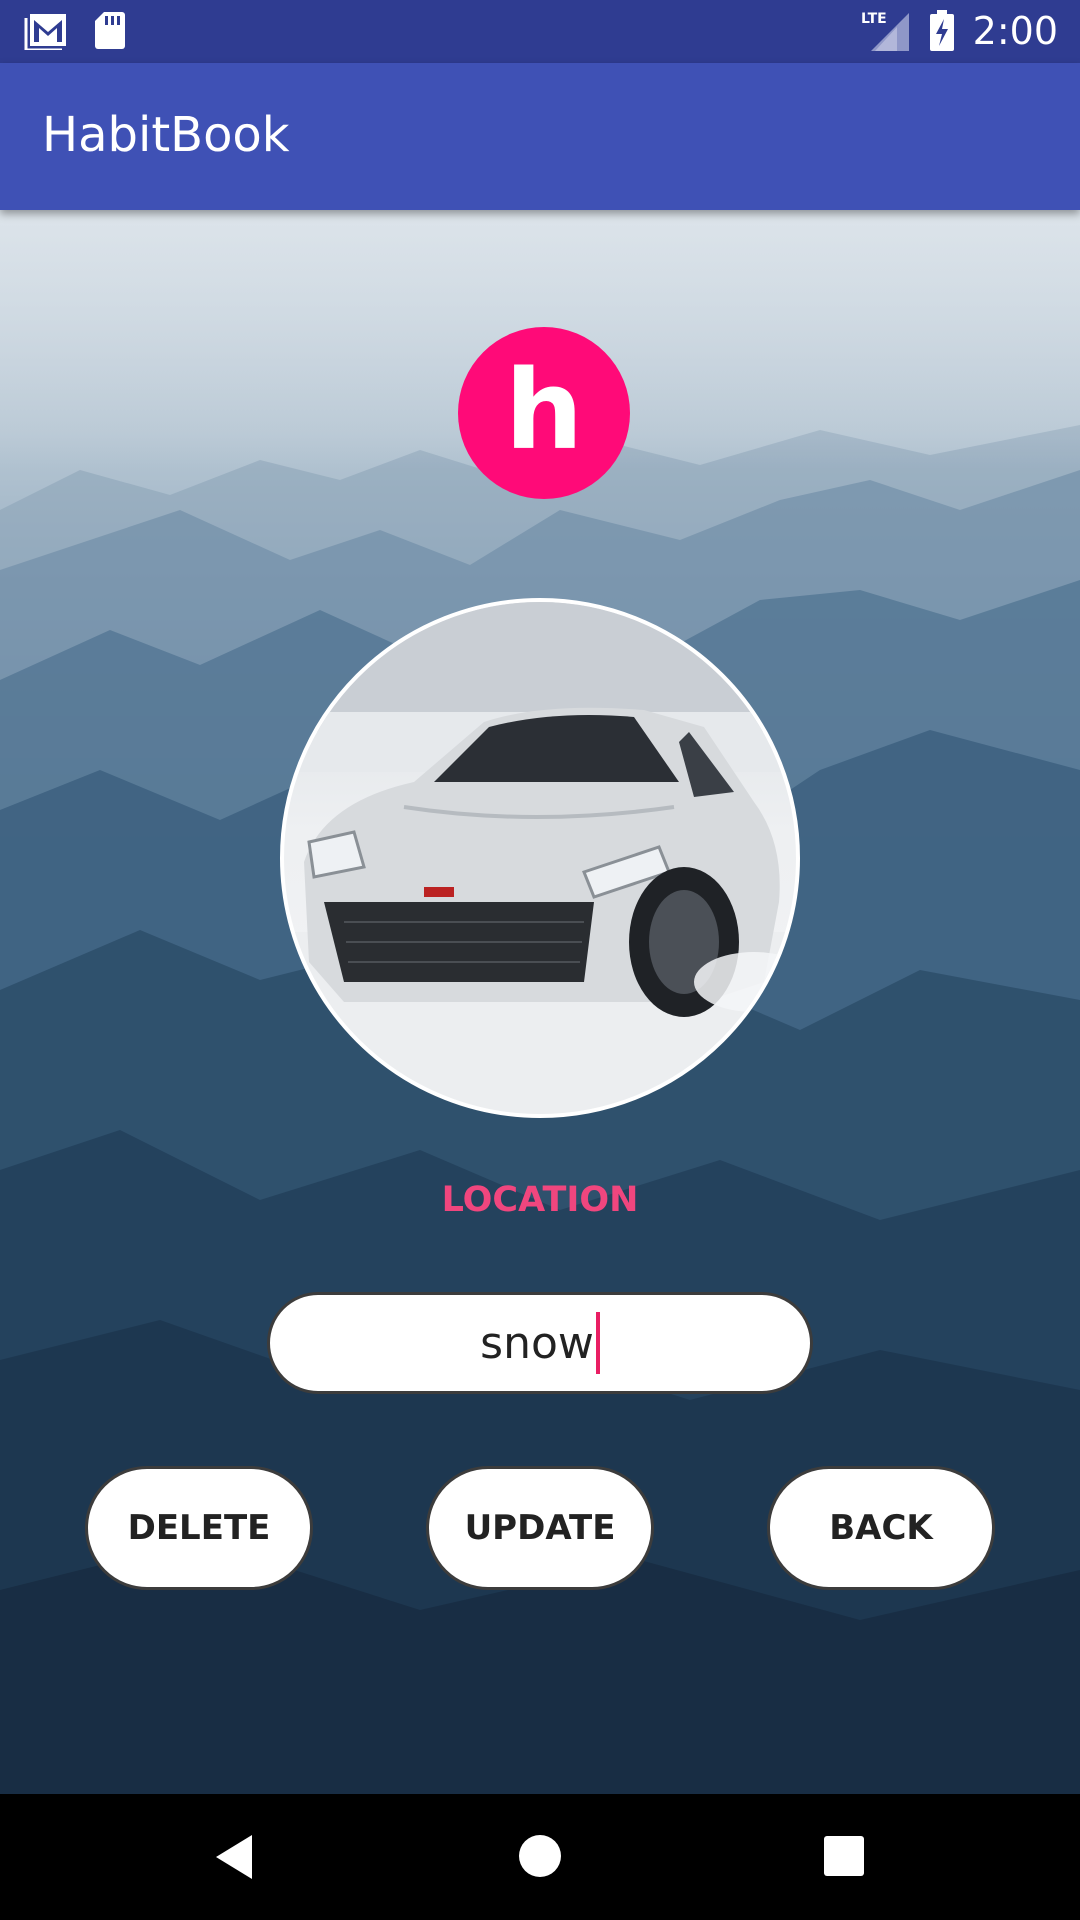 The height and width of the screenshot is (1920, 1080). I want to click on app-logo: h, so click(544, 413).